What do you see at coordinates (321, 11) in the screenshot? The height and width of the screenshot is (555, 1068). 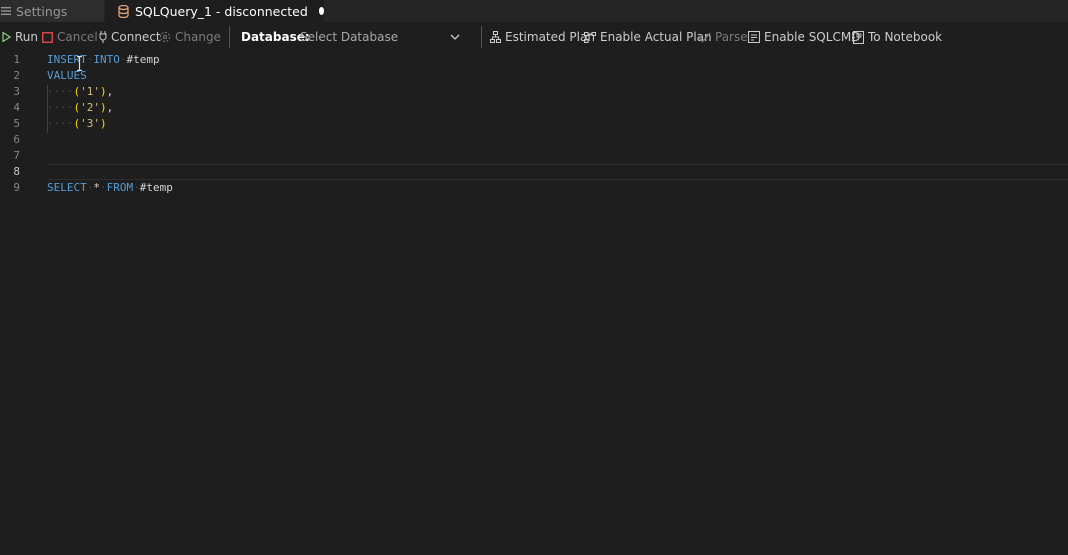 I see `unsaved-dot-icon` at bounding box center [321, 11].